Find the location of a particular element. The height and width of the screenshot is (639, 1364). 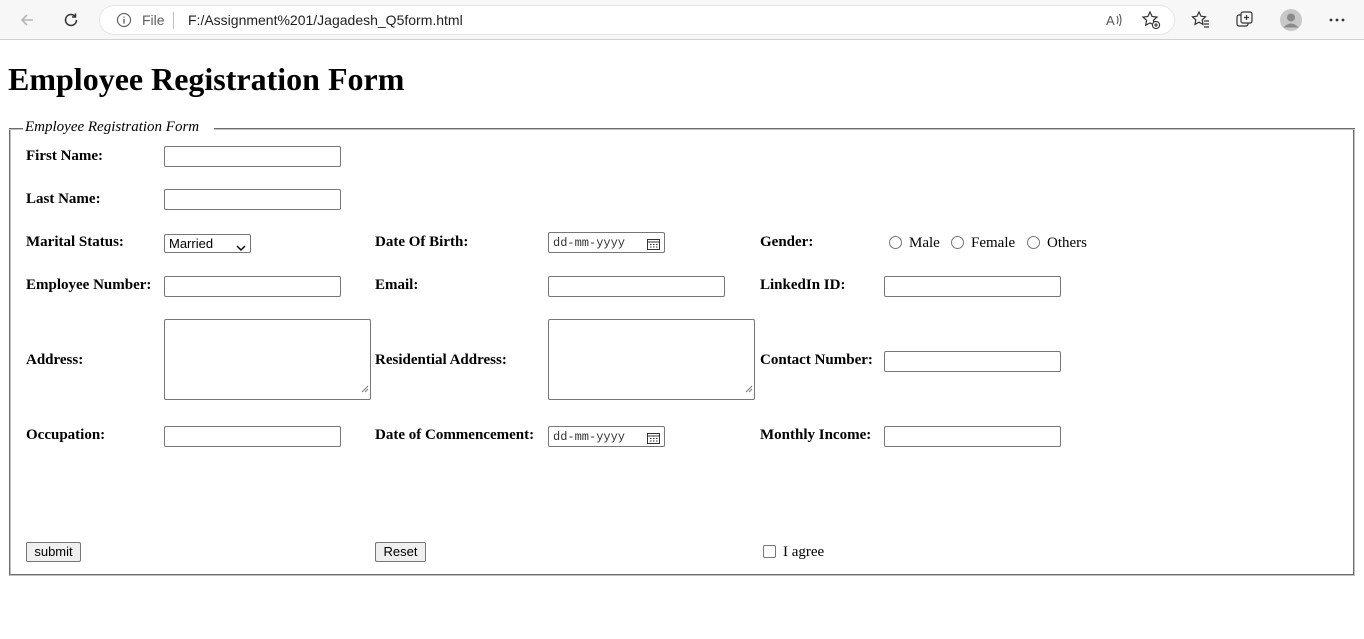

address-label: Address: is located at coordinates (55, 360).